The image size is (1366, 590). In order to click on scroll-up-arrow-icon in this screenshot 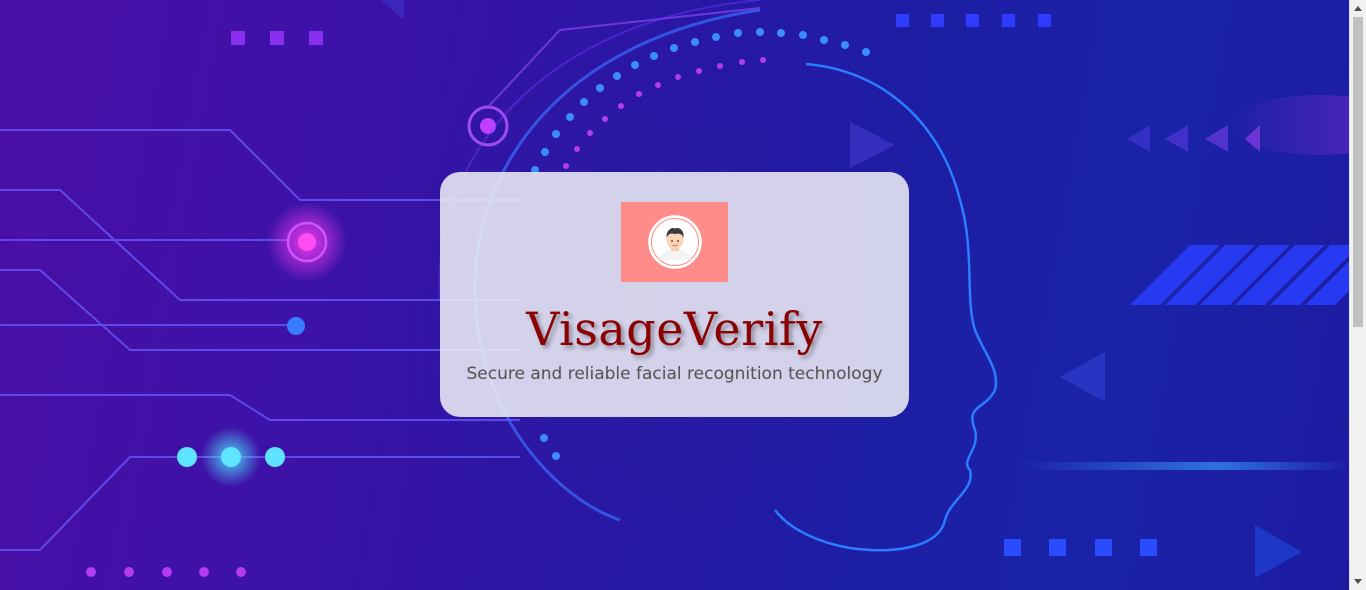, I will do `click(1358, 8)`.